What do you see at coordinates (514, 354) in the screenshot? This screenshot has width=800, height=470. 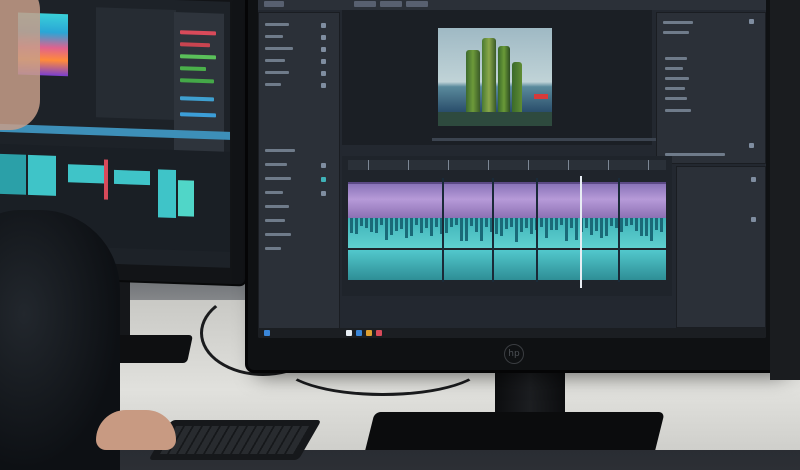 I see `hp-logo-icon: hp` at bounding box center [514, 354].